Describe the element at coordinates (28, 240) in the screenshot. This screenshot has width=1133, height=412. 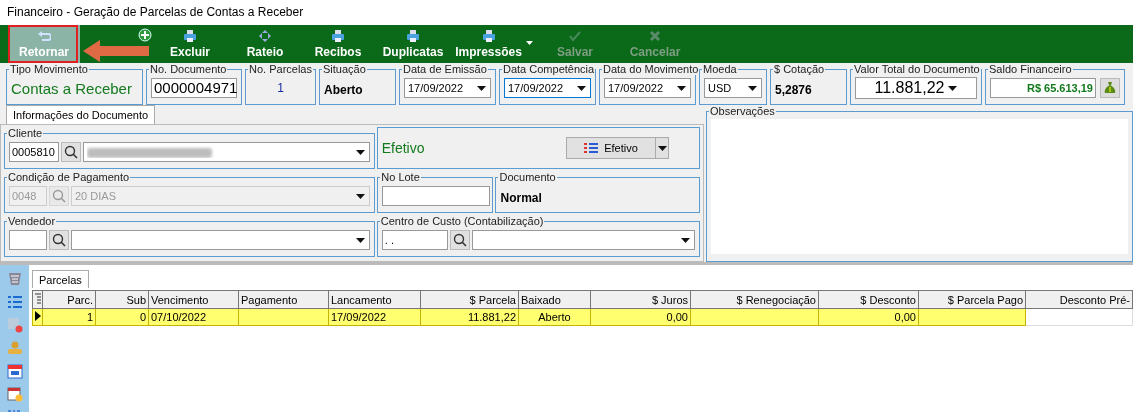
I see `code-field` at that location.